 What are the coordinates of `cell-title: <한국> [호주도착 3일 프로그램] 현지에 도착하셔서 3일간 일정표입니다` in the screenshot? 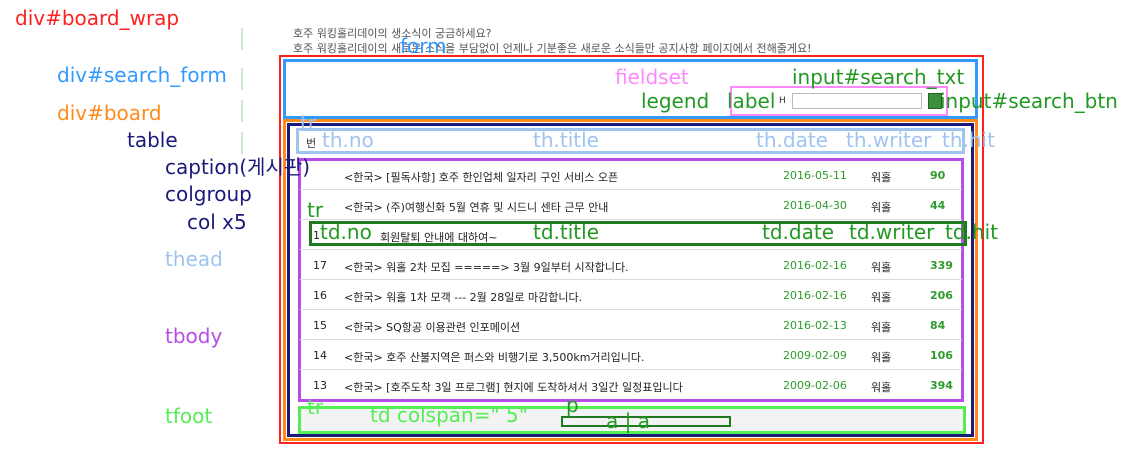 It's located at (513, 387).